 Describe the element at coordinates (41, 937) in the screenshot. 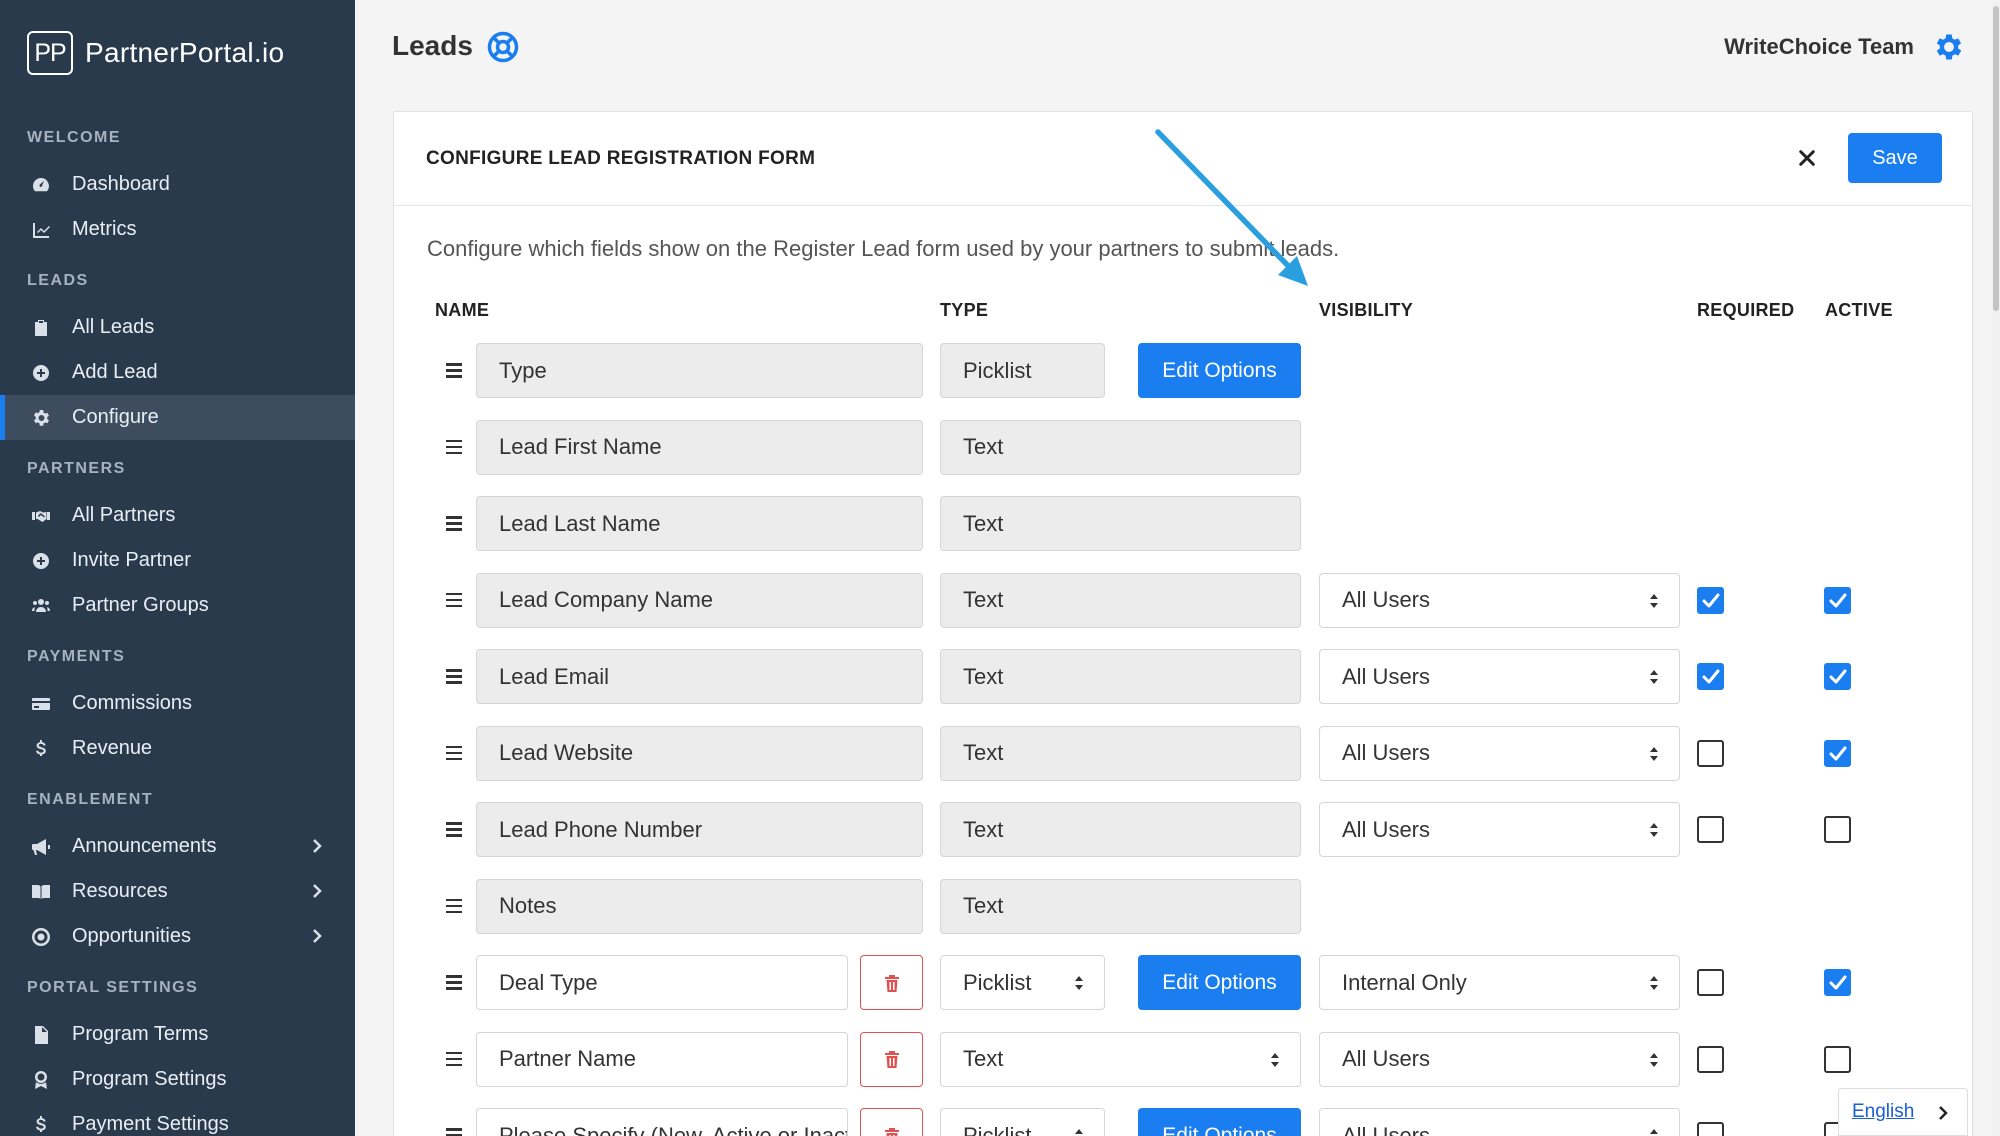

I see `target-icon` at that location.